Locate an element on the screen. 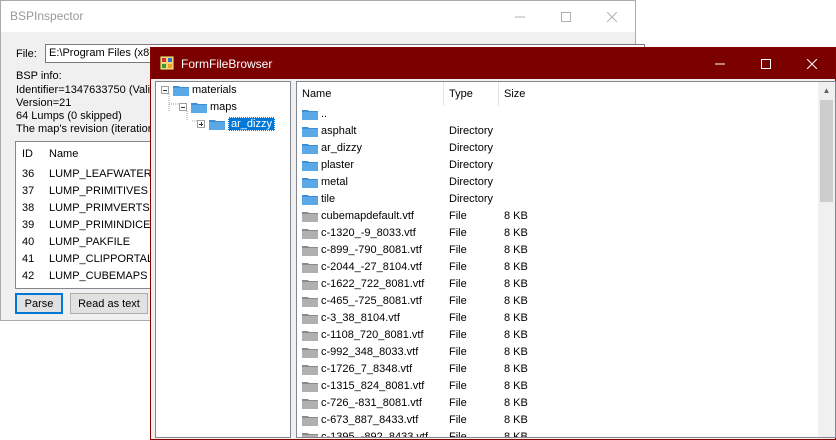 This screenshot has height=440, width=836. table-row: c-1395_-892_8433.vtf File 8 KB is located at coordinates (557, 434).